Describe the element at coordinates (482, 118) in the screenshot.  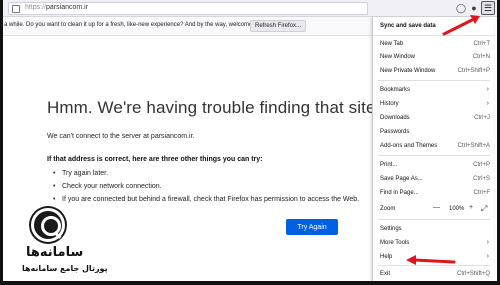
I see `menu-item-shortcut: Ctrl+J` at that location.